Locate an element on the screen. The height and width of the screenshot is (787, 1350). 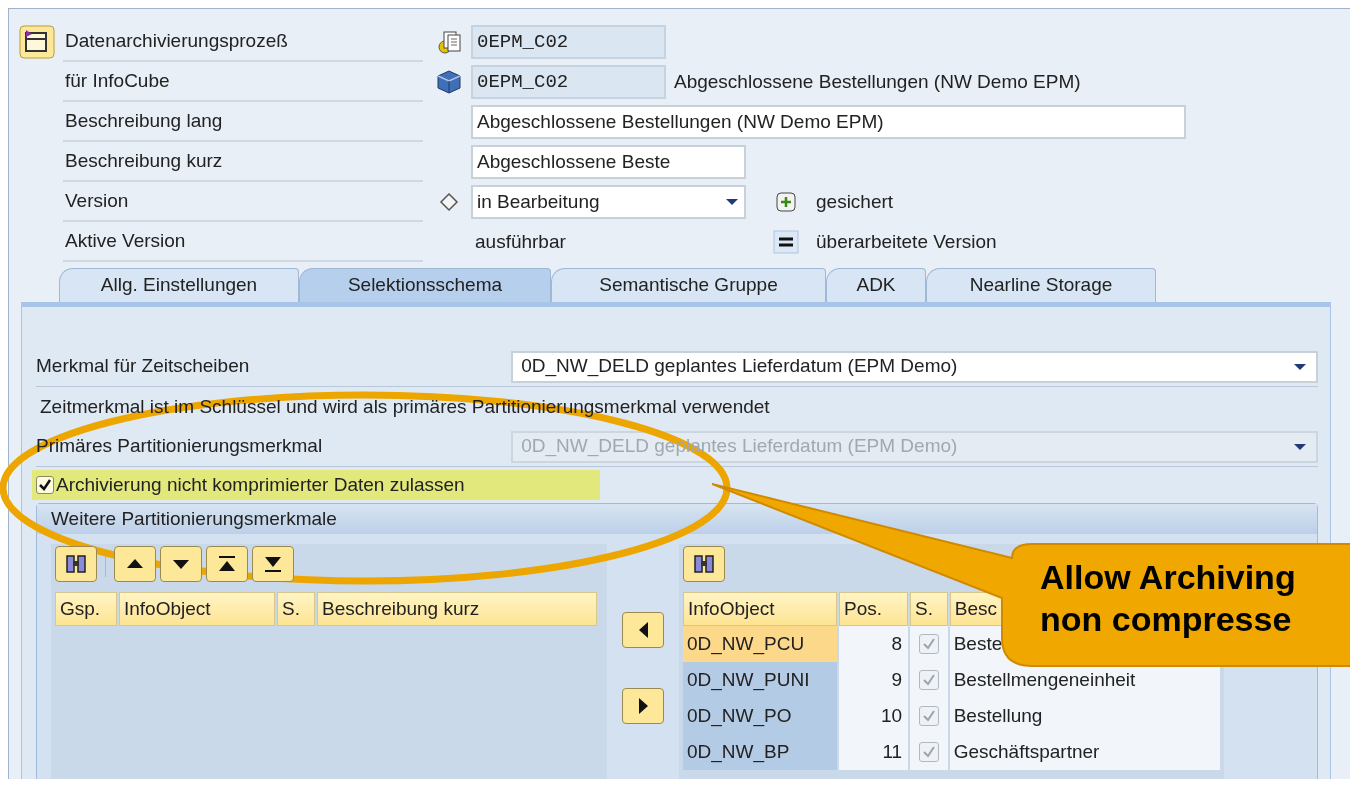
field-label: für InfoCube is located at coordinates (117, 80).